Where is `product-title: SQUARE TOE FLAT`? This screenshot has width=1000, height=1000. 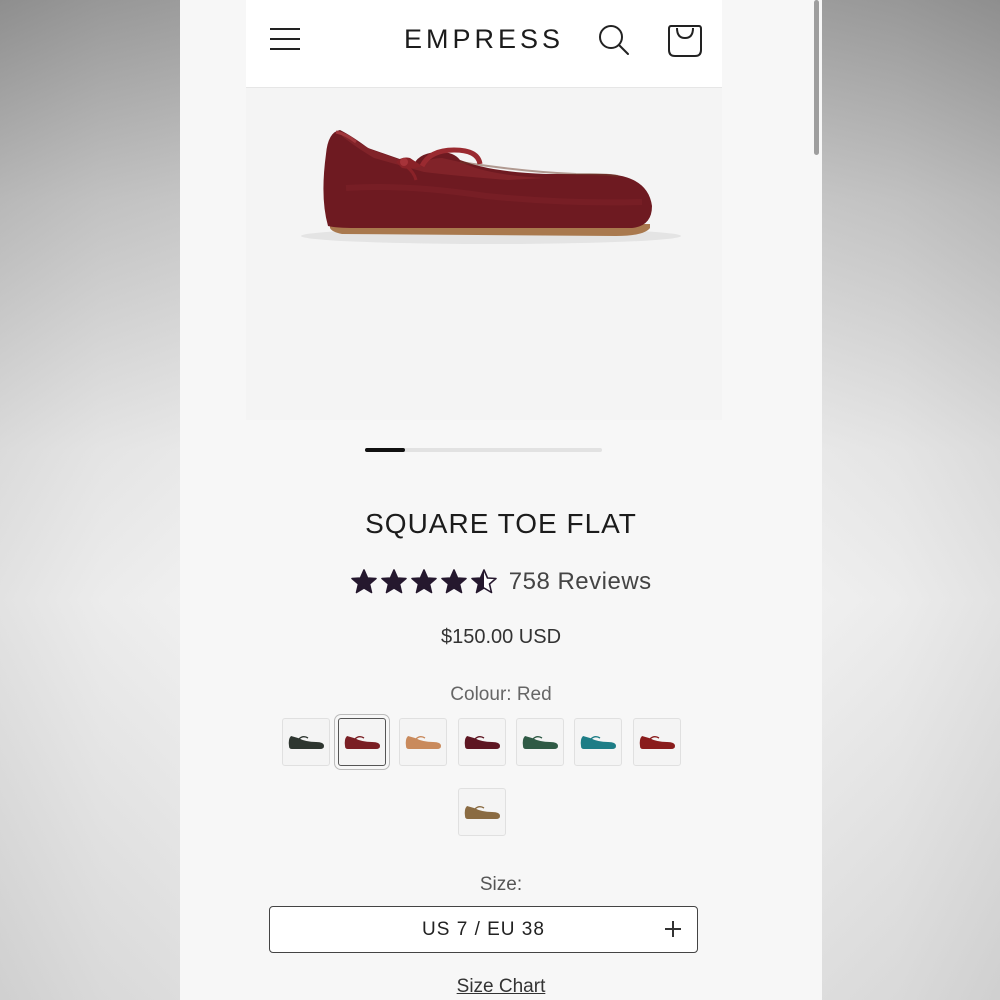 product-title: SQUARE TOE FLAT is located at coordinates (501, 523).